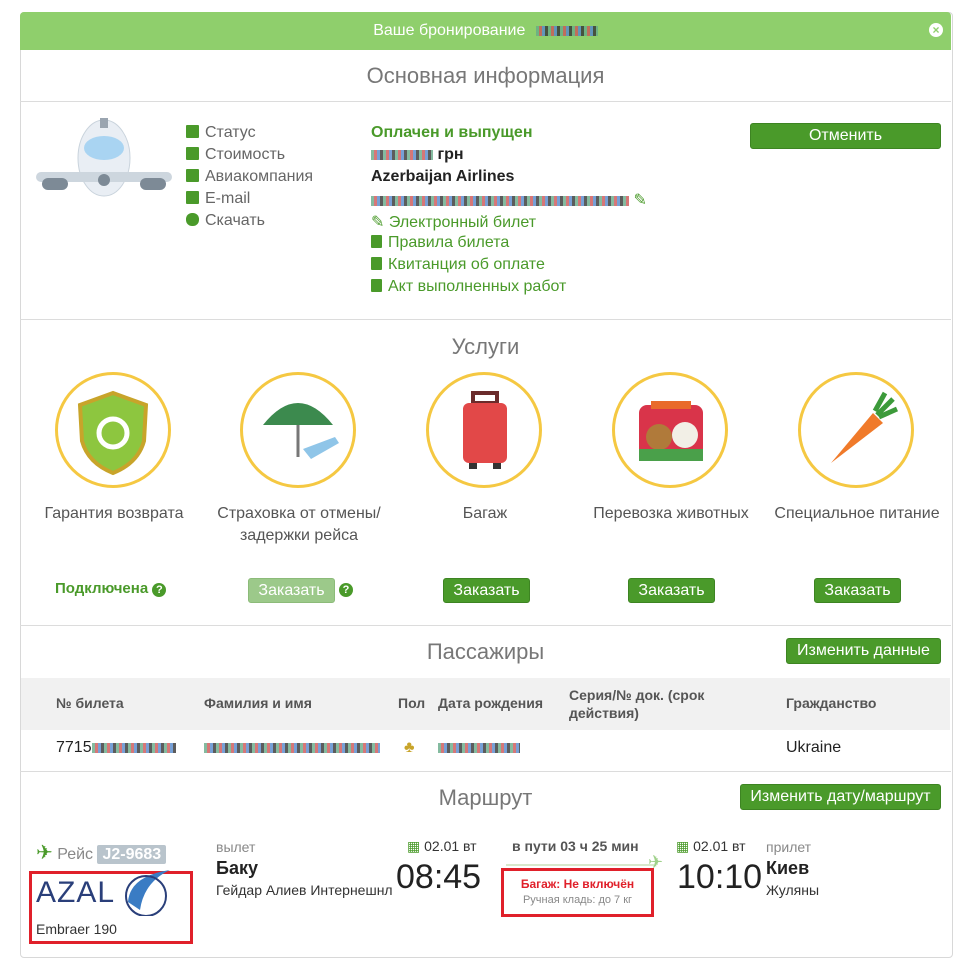 The width and height of the screenshot is (962, 977). I want to click on passenger-name, so click(292, 748).